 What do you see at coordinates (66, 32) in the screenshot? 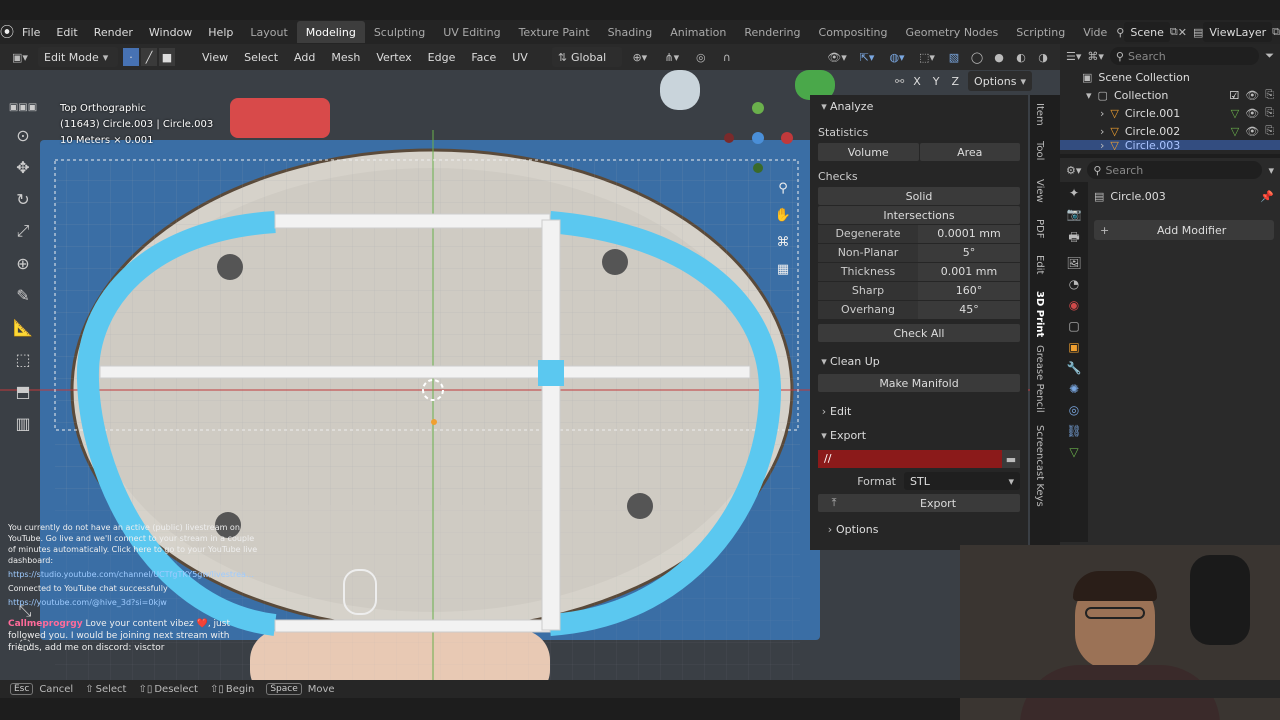
I see `menu-edit: Edit` at bounding box center [66, 32].